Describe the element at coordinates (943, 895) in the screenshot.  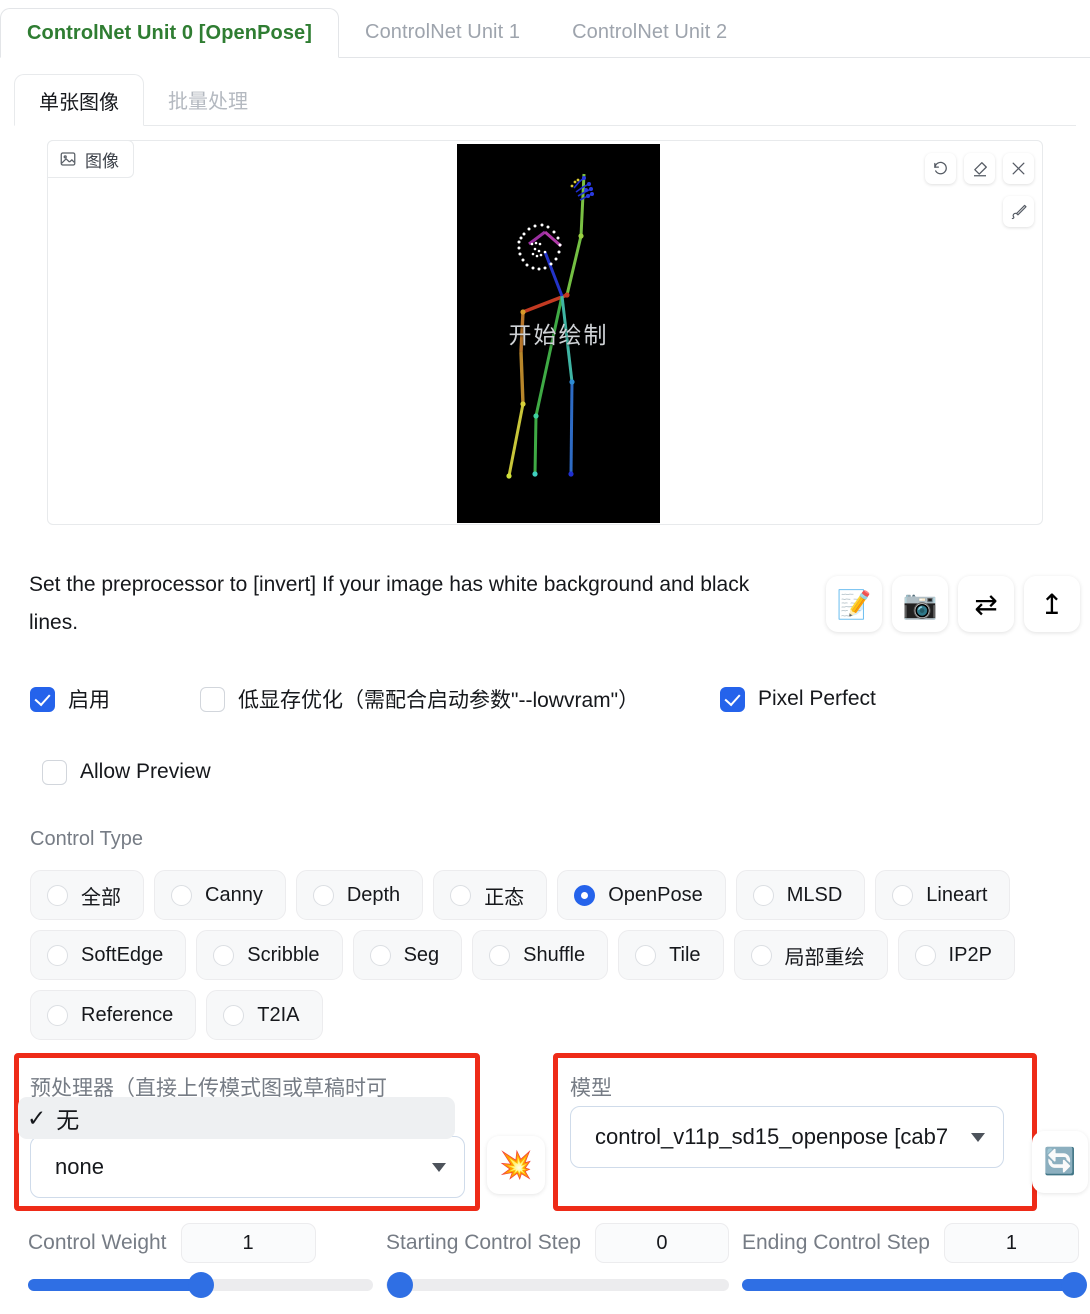
I see `control-type-lineart: Lineart` at that location.